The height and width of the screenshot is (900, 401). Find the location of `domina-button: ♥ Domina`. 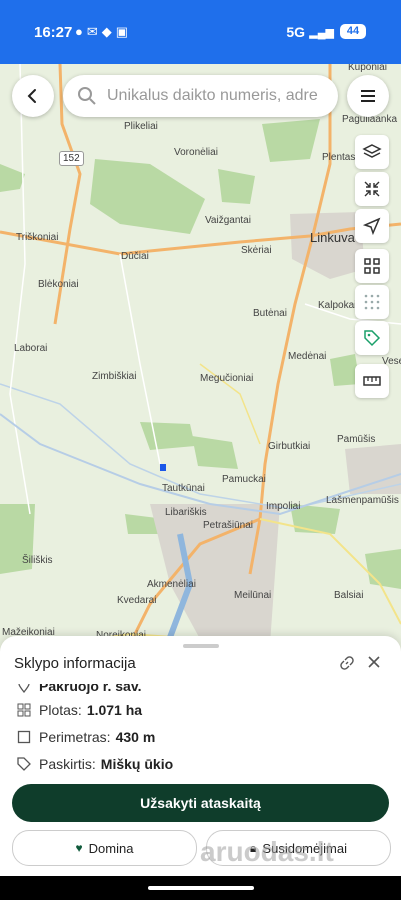

domina-button: ♥ Domina is located at coordinates (104, 848).